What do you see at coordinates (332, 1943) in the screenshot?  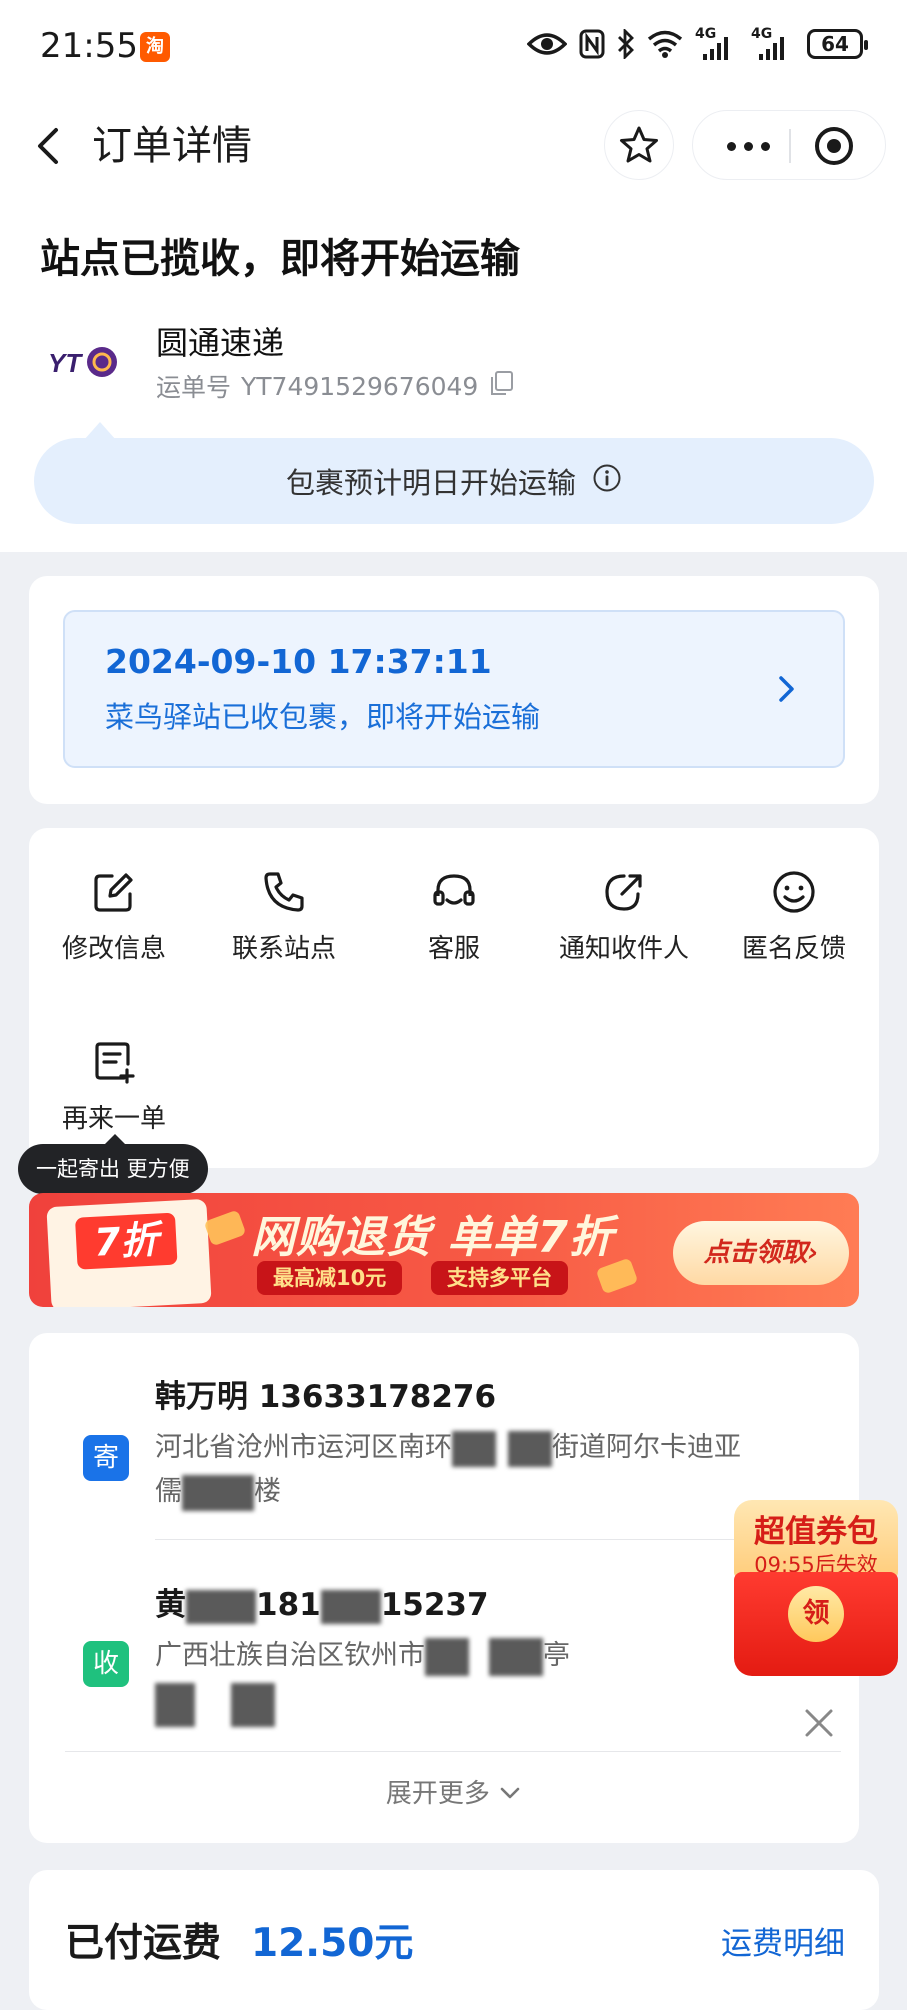 I see `paid-fee-amount: 12.50元` at bounding box center [332, 1943].